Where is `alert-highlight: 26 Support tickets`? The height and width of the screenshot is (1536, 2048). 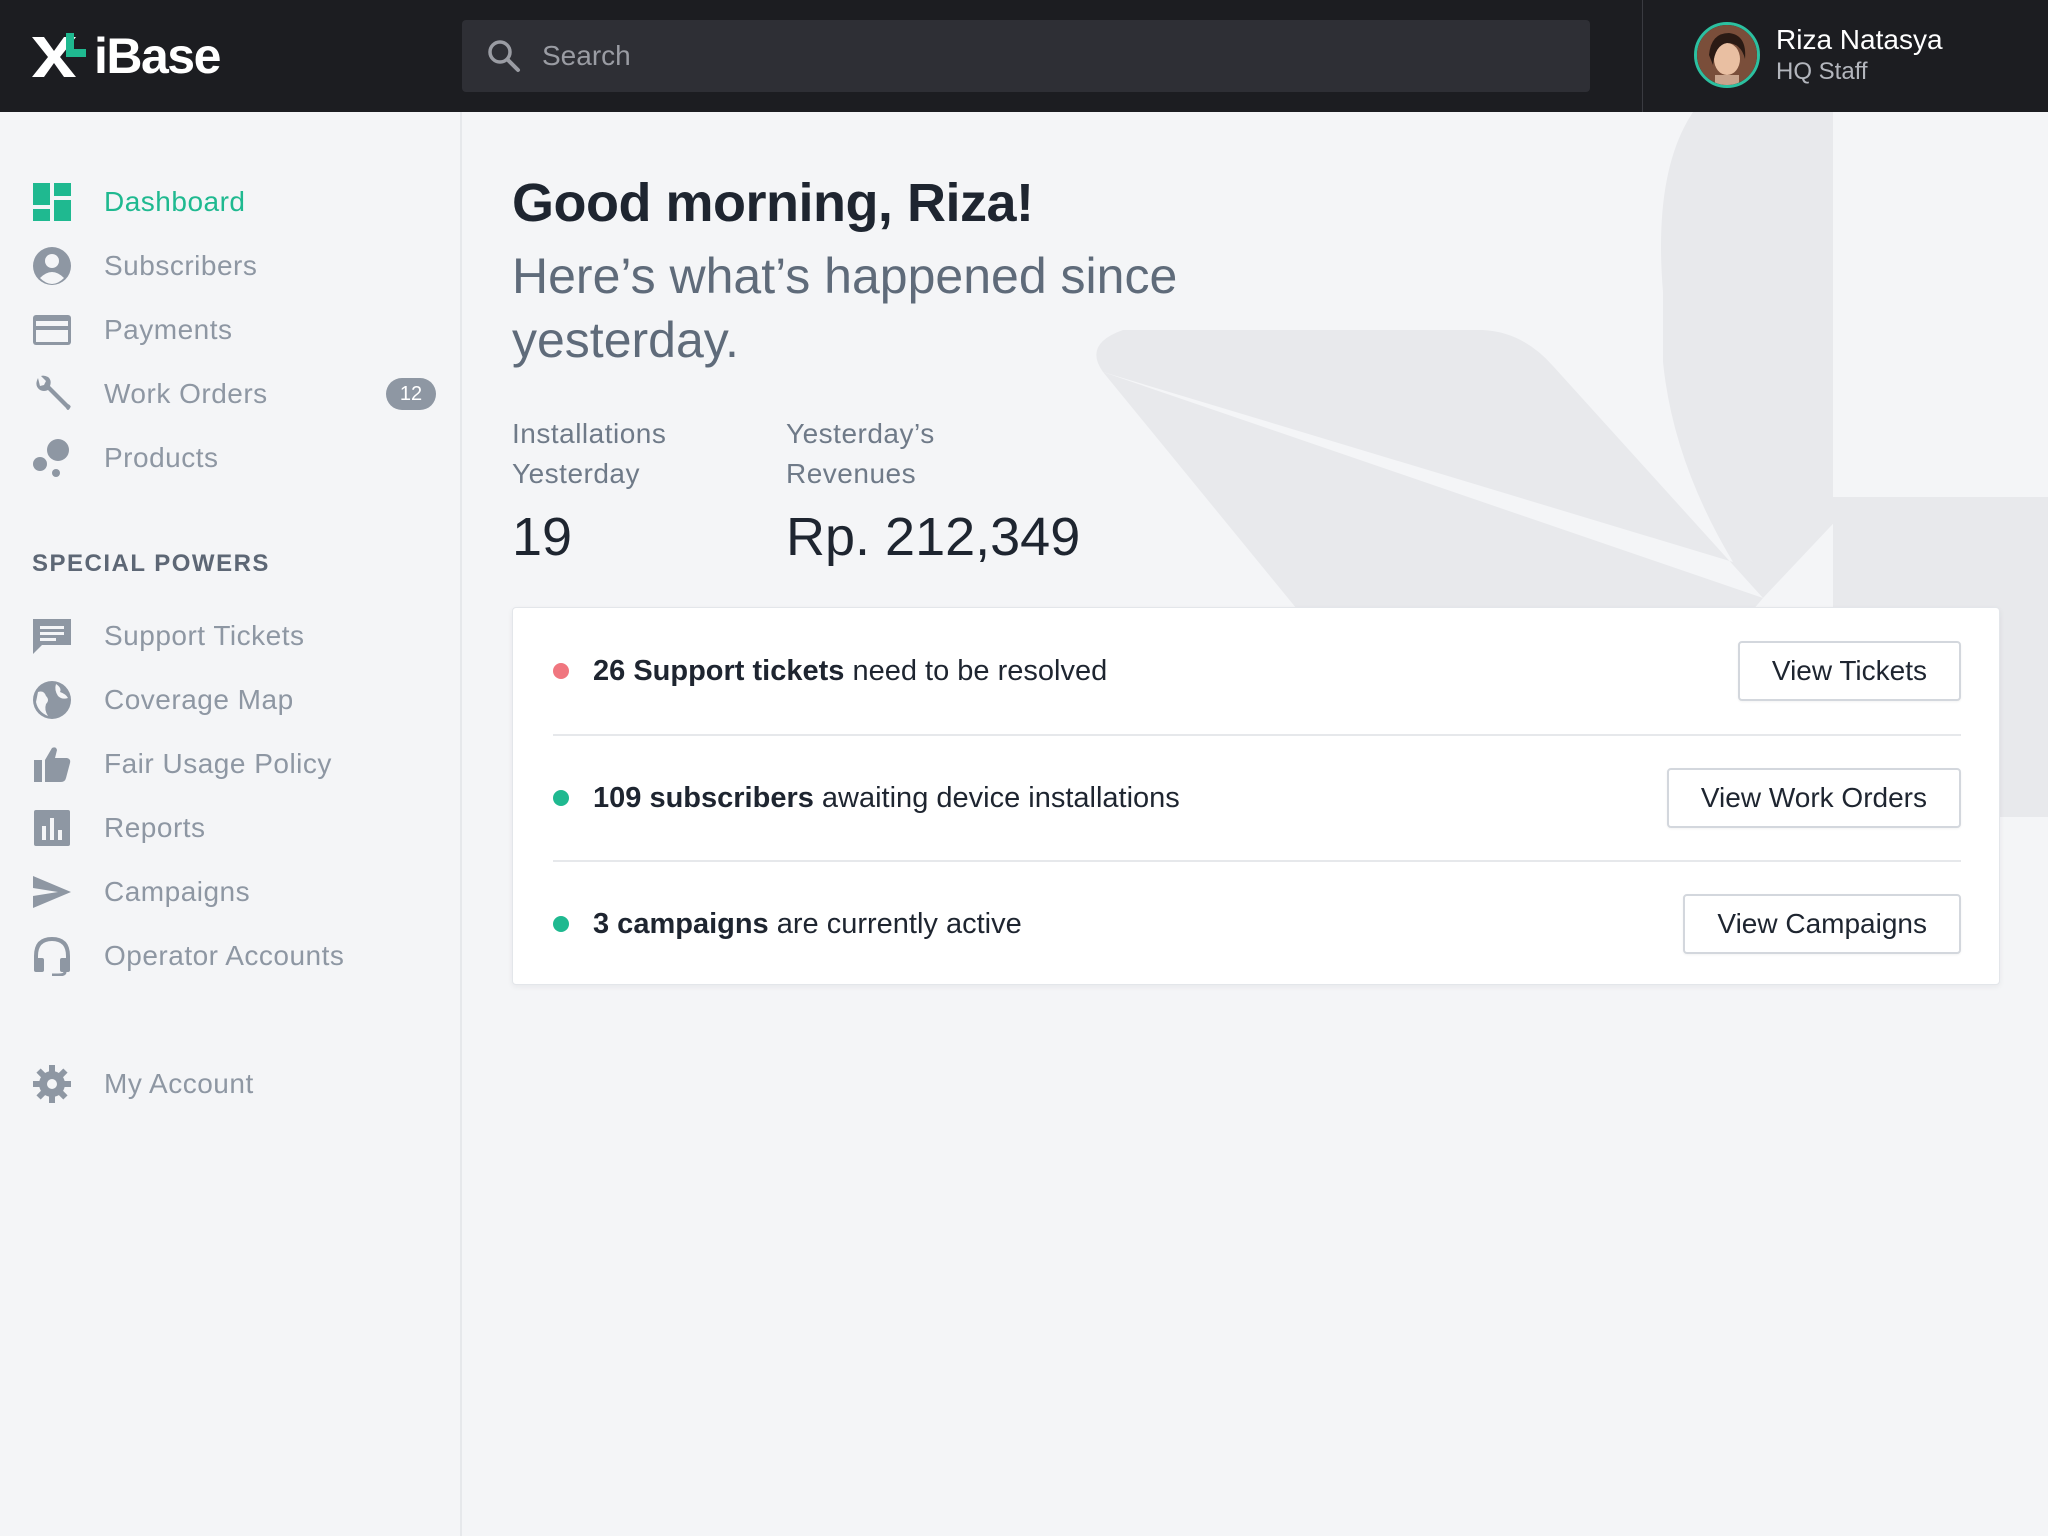
alert-highlight: 26 Support tickets is located at coordinates (719, 670).